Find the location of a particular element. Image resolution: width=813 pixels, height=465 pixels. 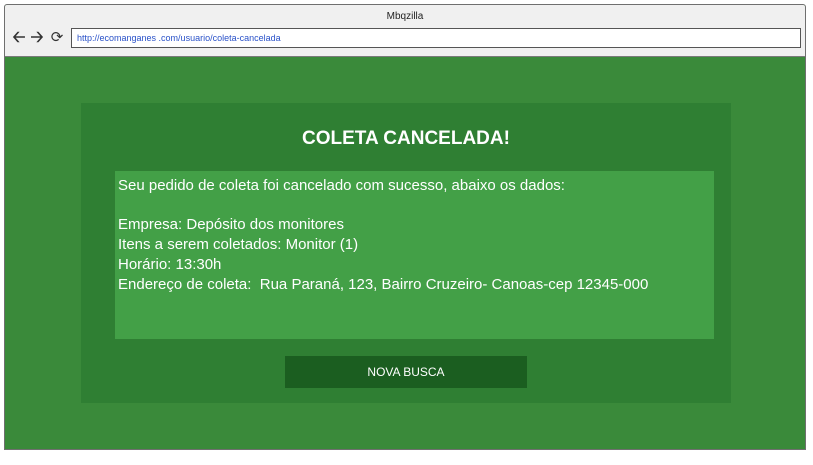

back-arrow-icon: 🡠 is located at coordinates (19, 38).